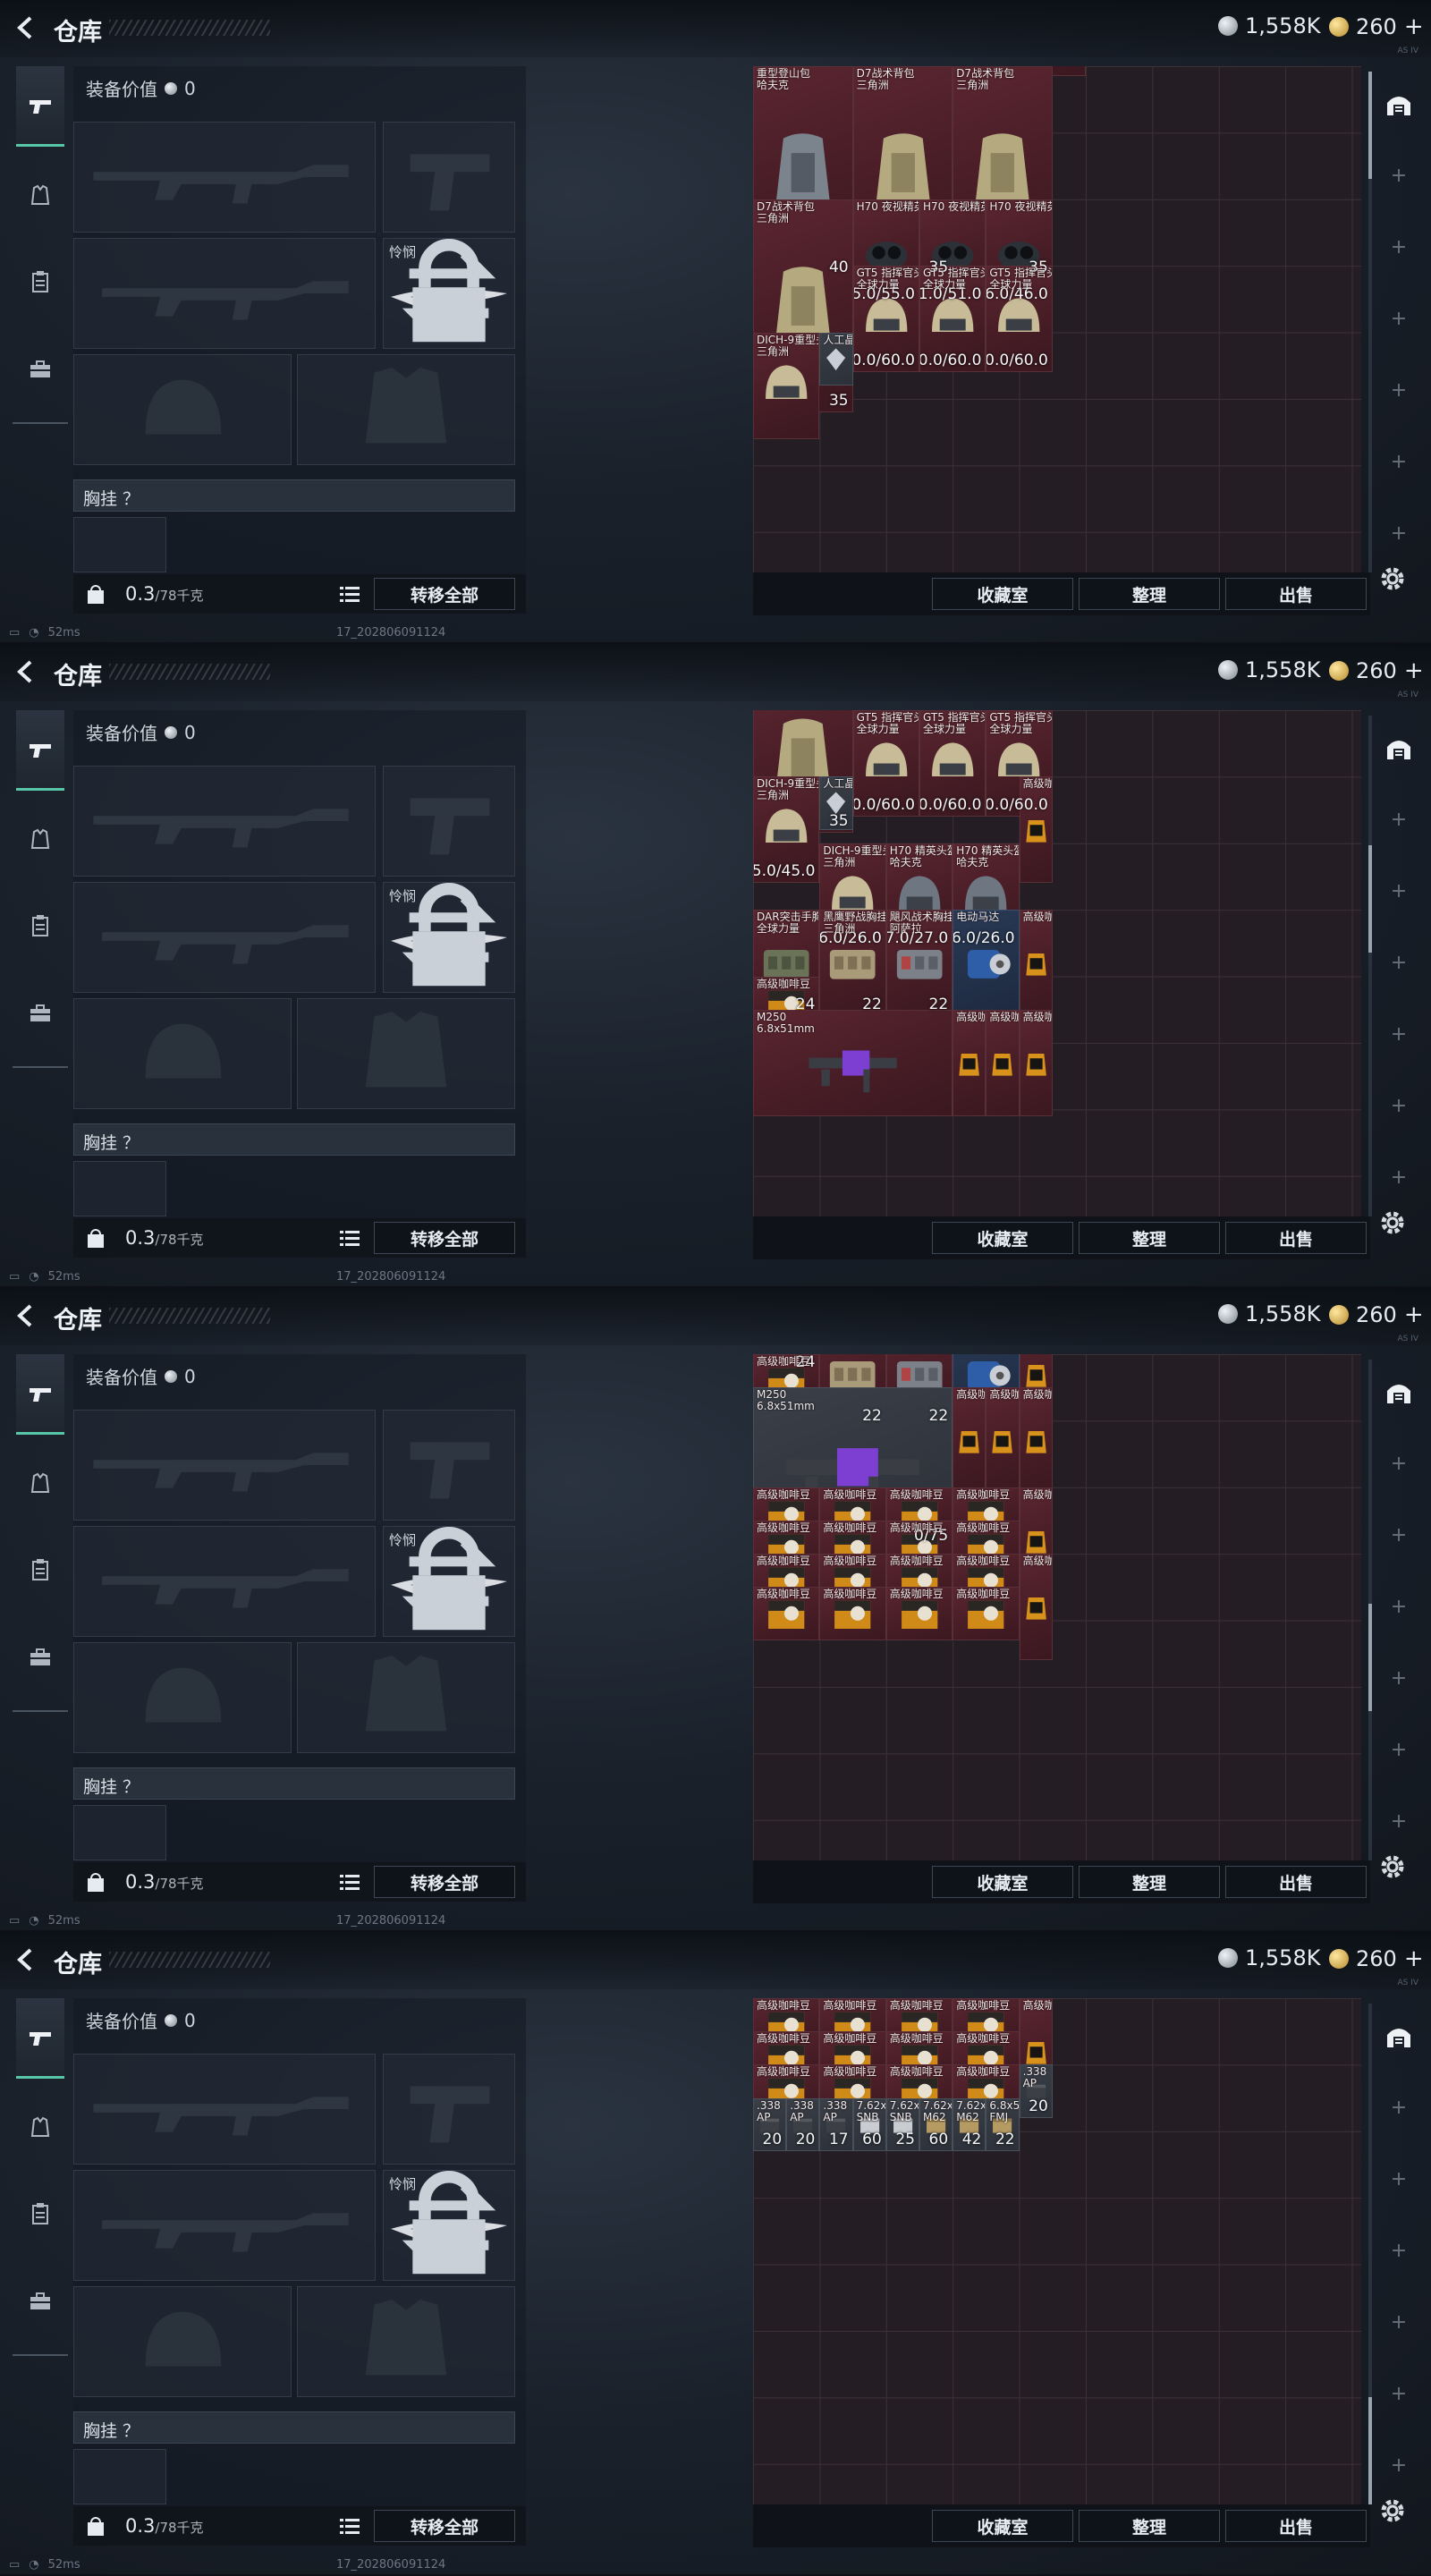 The width and height of the screenshot is (1431, 2576). What do you see at coordinates (936, 2124) in the screenshot?
I see `storage-item: 7.62x51 M62 60` at bounding box center [936, 2124].